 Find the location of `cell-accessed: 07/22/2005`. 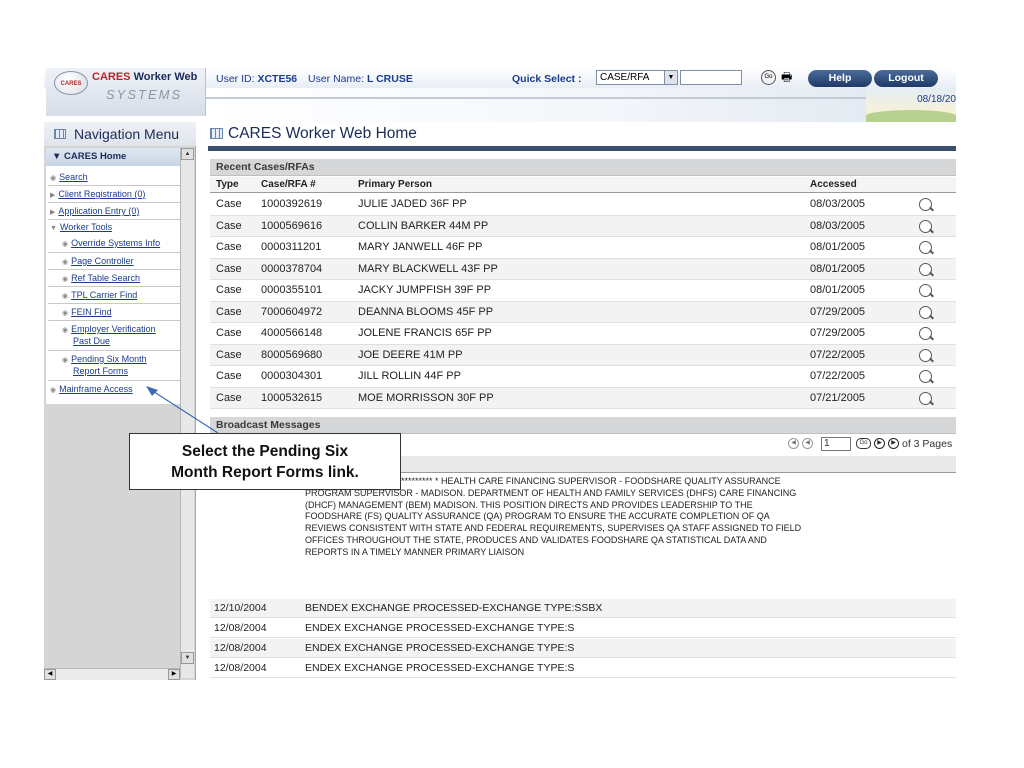

cell-accessed: 07/22/2005 is located at coordinates (838, 354).